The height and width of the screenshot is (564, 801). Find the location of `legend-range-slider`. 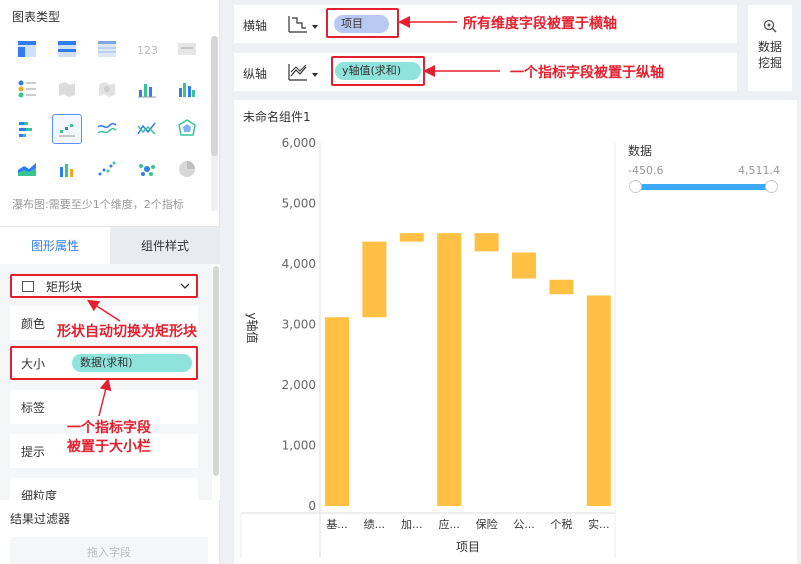

legend-range-slider is located at coordinates (703, 187).